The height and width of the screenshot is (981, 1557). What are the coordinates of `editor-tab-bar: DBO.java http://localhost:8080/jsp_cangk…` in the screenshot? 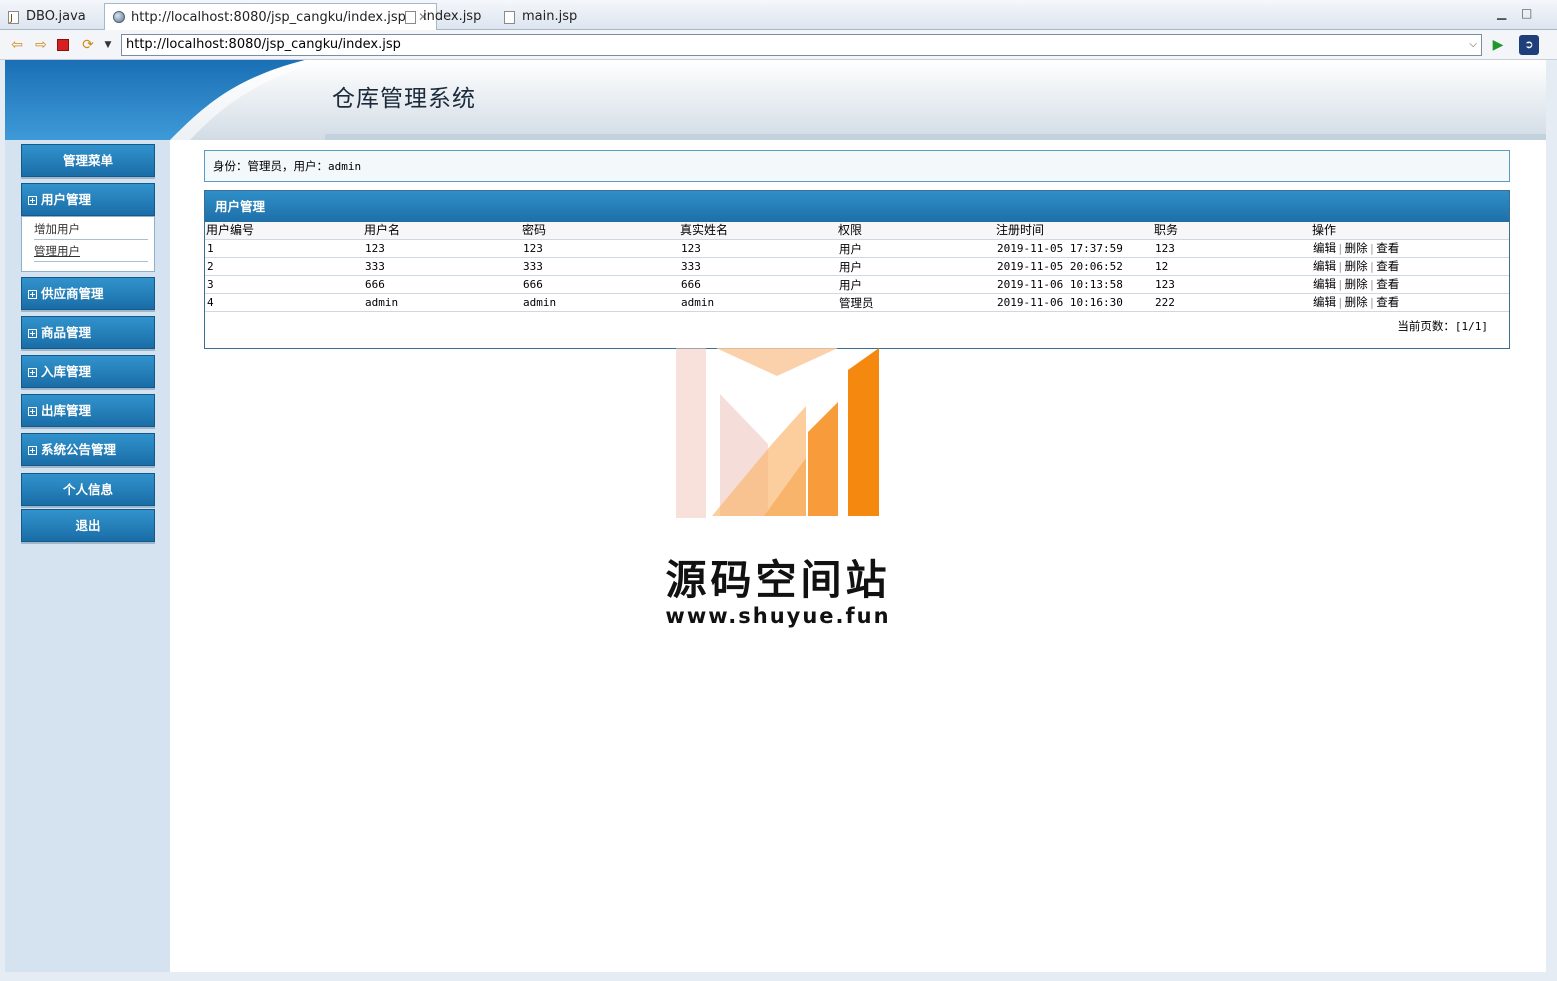 It's located at (778, 16).